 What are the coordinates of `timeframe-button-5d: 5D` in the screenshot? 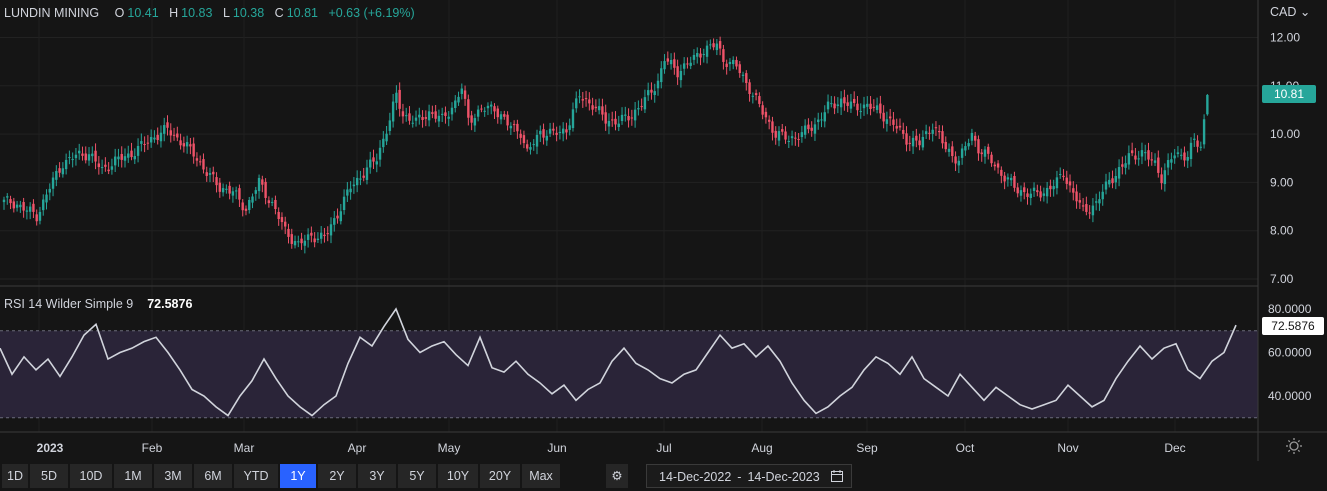 It's located at (49, 476).